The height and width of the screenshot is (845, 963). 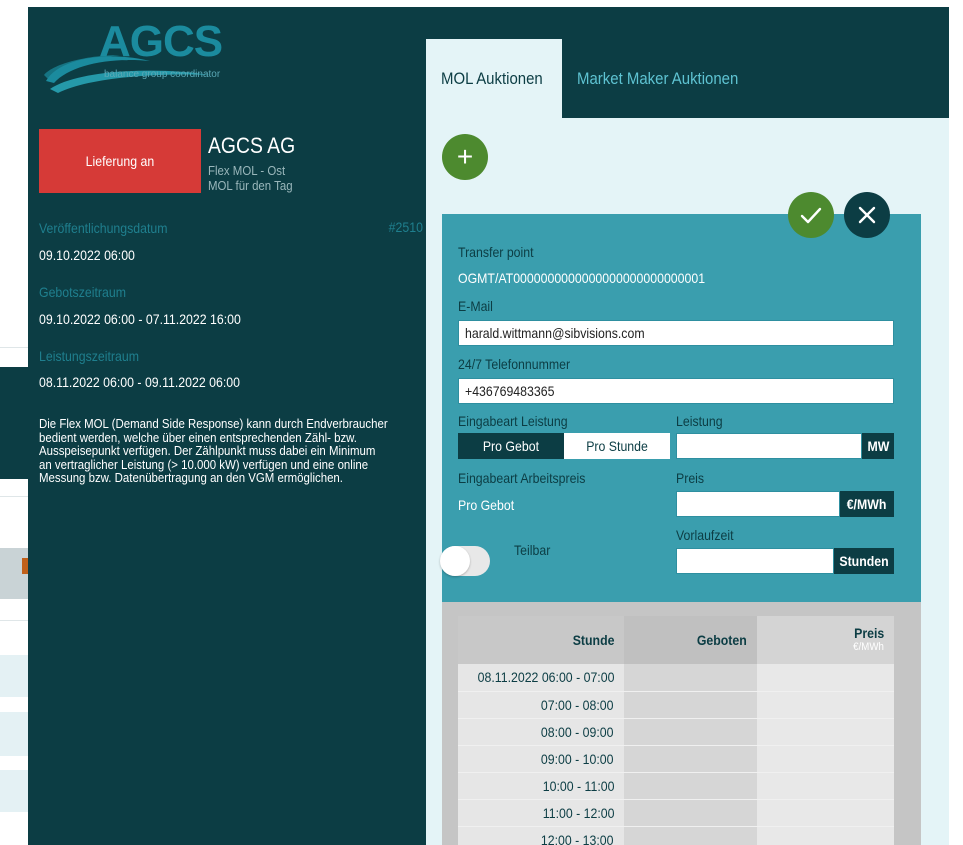 I want to click on lead-time-field, so click(x=755, y=561).